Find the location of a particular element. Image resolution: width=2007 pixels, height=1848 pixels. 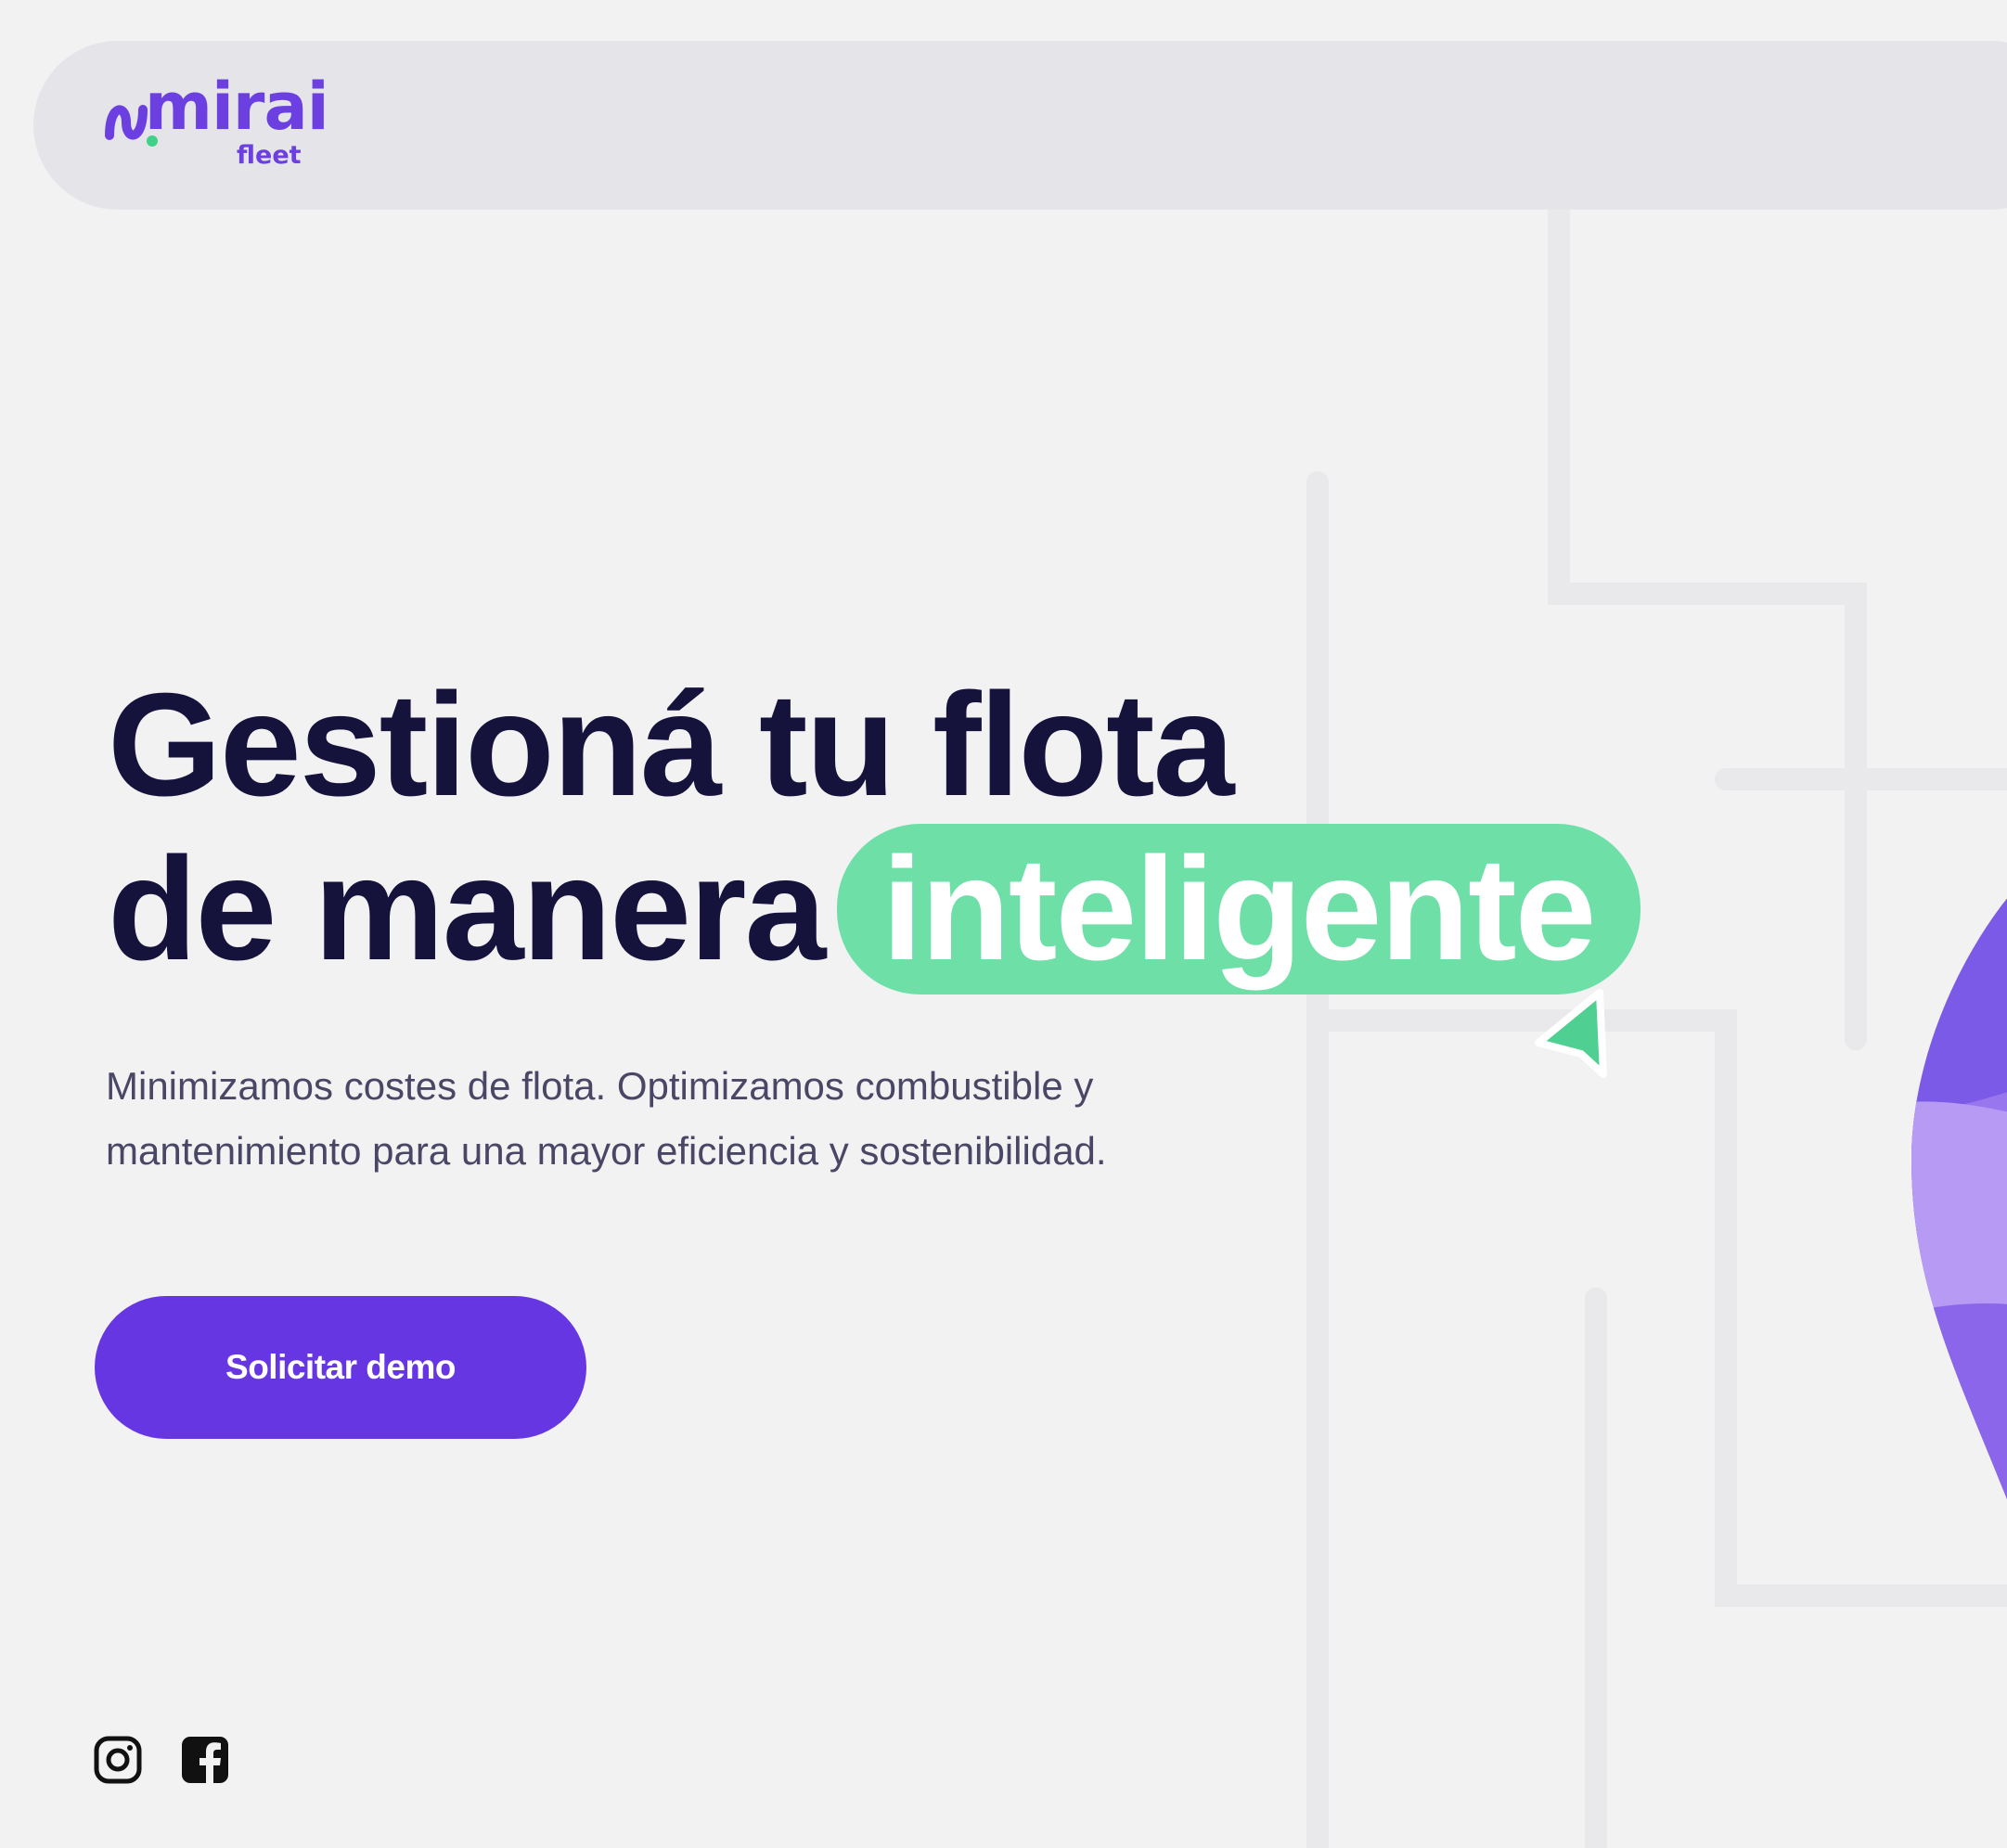

headline-line-2-prefix: de manera is located at coordinates (467, 909).